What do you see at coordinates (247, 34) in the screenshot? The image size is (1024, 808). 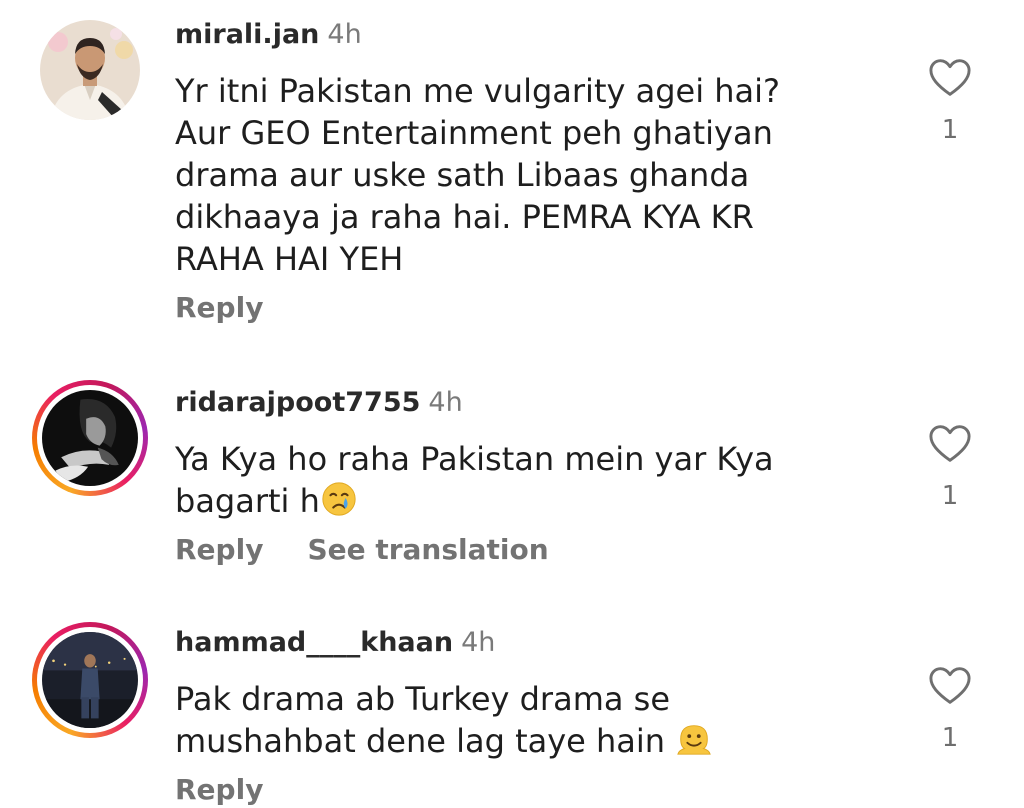 I see `username: mirali.jan` at bounding box center [247, 34].